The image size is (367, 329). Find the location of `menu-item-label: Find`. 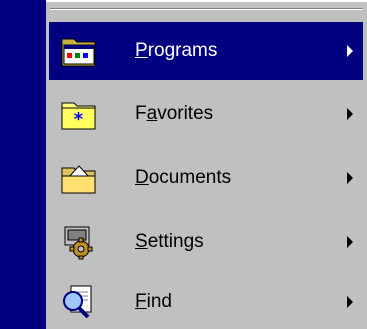

menu-item-label: Find is located at coordinates (153, 301).